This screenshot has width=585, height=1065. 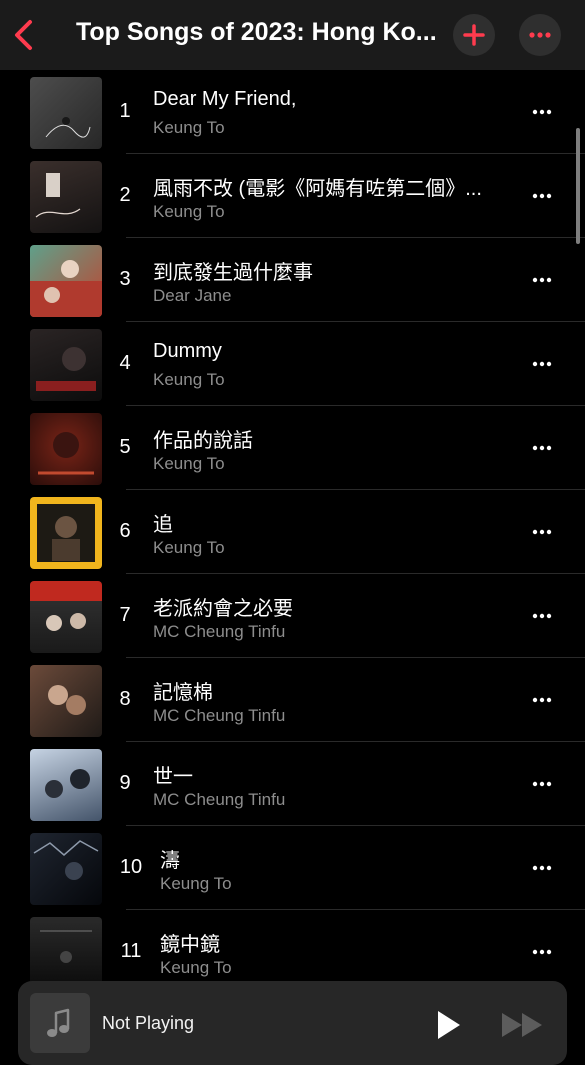 What do you see at coordinates (203, 441) in the screenshot?
I see `song-title: 作品的說話` at bounding box center [203, 441].